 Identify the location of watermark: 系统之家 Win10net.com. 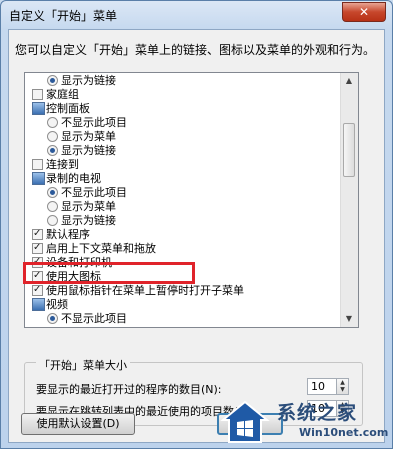
(302, 420).